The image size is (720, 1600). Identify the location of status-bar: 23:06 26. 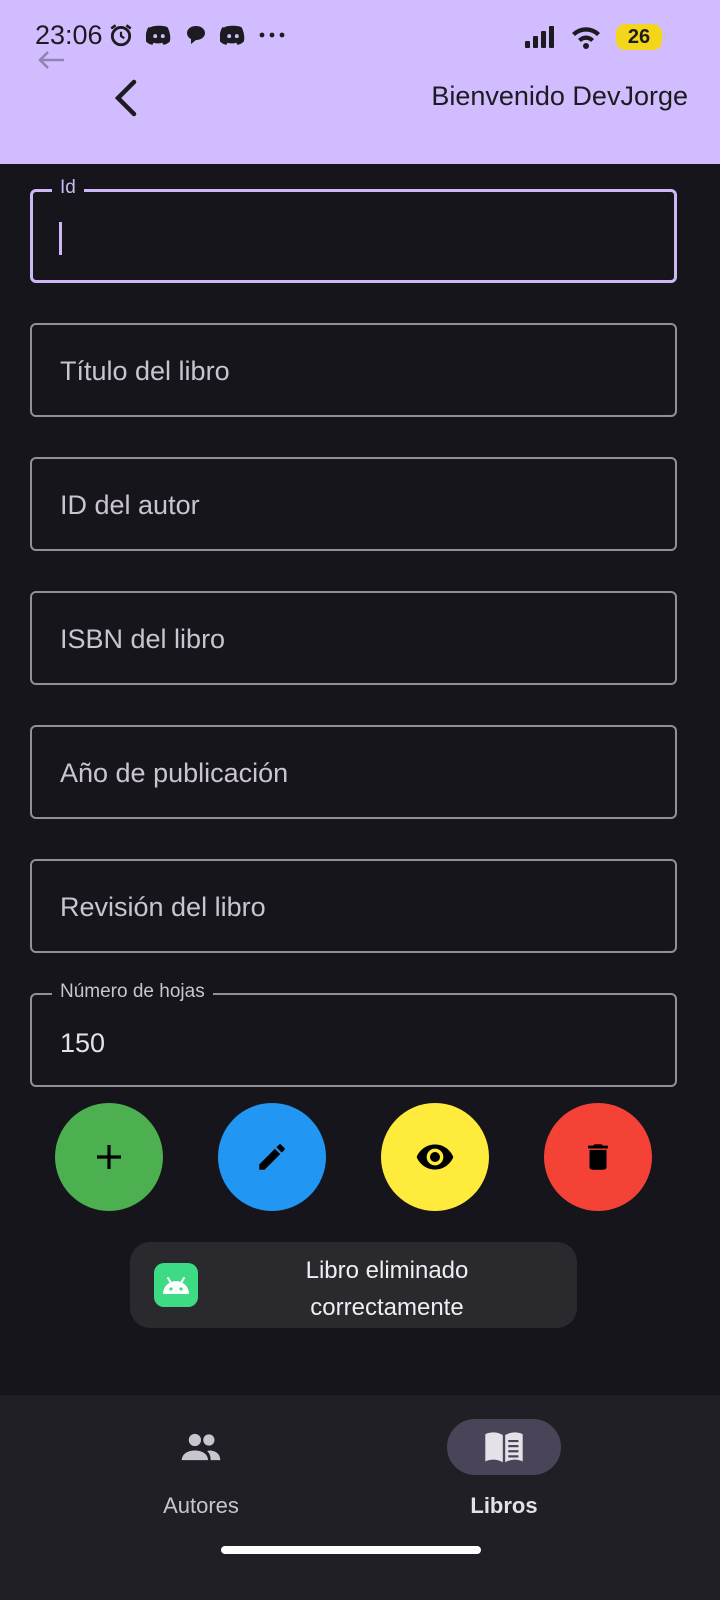
(360, 38).